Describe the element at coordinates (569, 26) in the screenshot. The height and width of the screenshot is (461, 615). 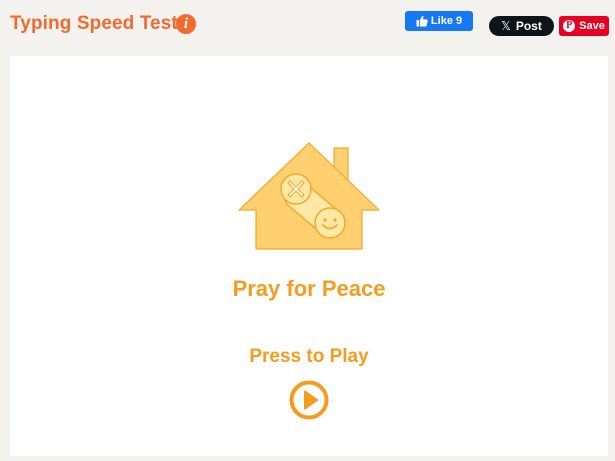
I see `pinterest-logo-icon: P` at that location.